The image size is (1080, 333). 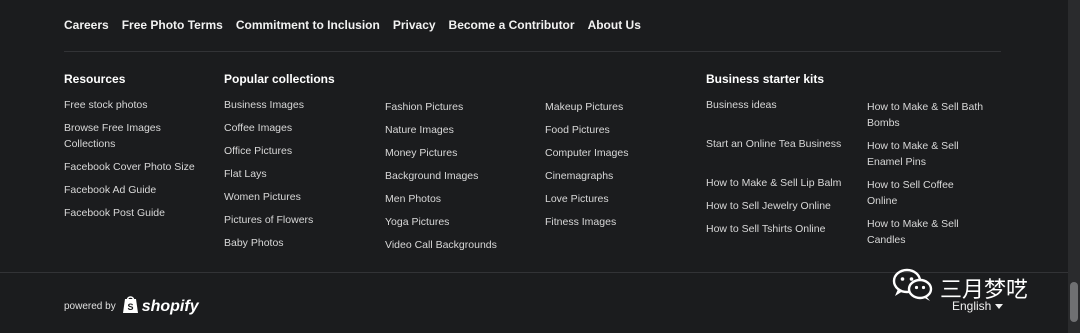 What do you see at coordinates (299, 243) in the screenshot?
I see `list-item: Baby Photos` at bounding box center [299, 243].